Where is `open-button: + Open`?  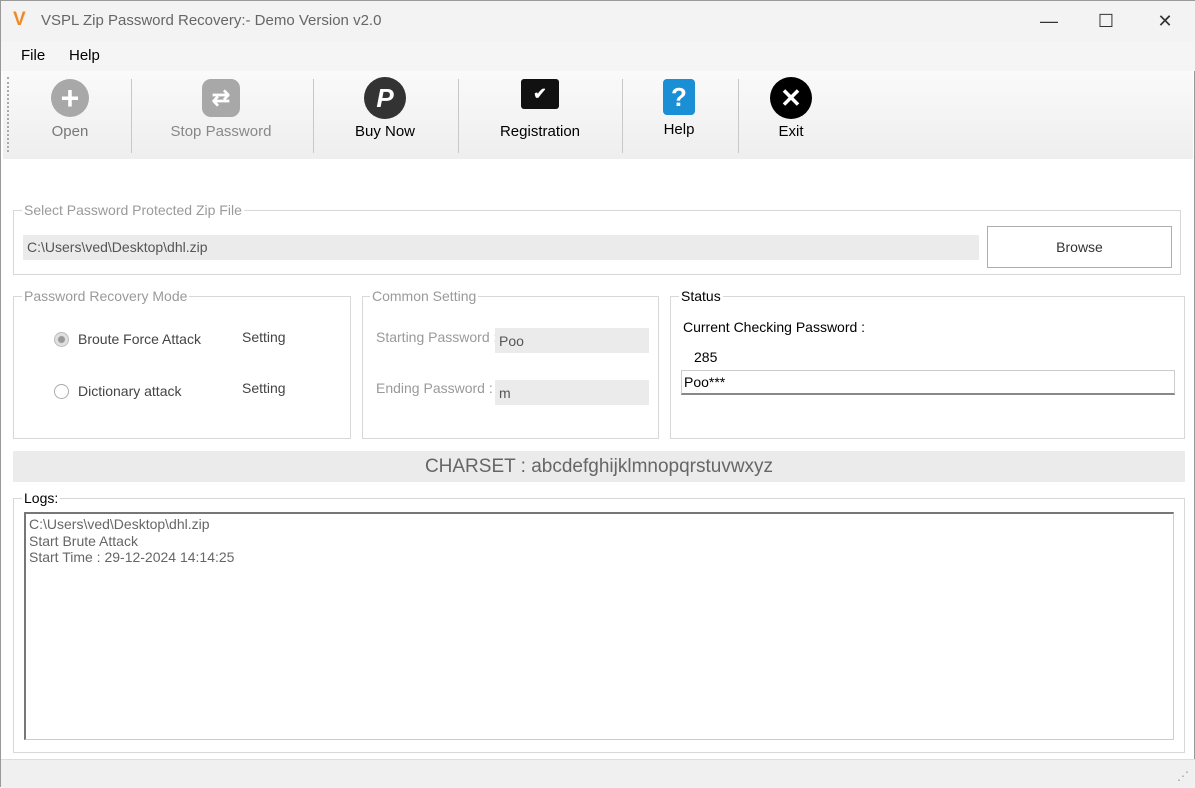 open-button: + Open is located at coordinates (70, 108).